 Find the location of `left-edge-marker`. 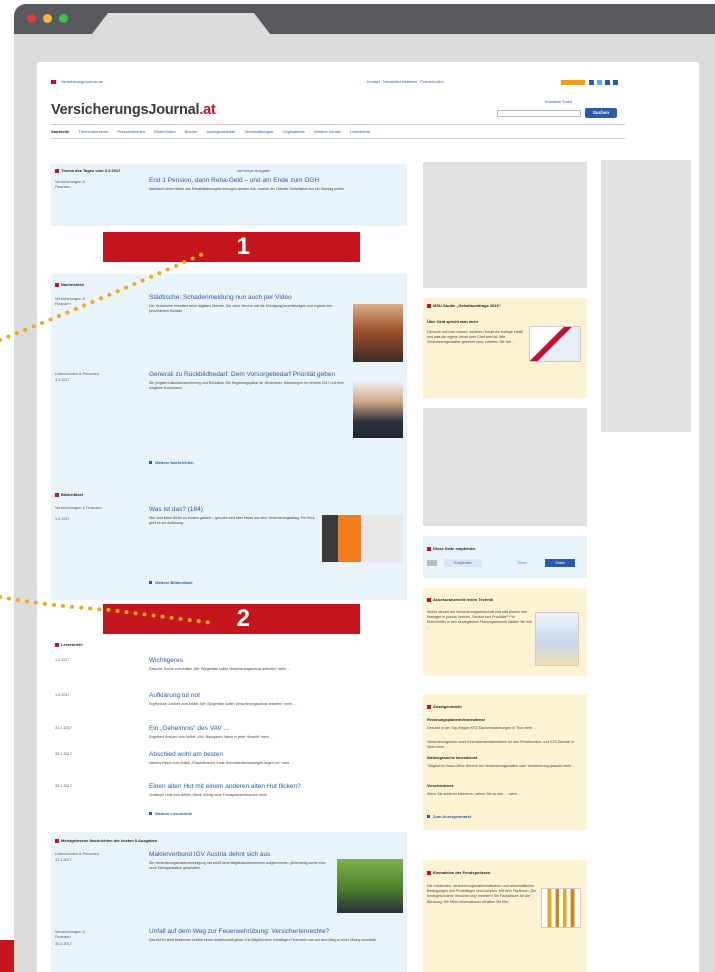

left-edge-marker is located at coordinates (7, 956).